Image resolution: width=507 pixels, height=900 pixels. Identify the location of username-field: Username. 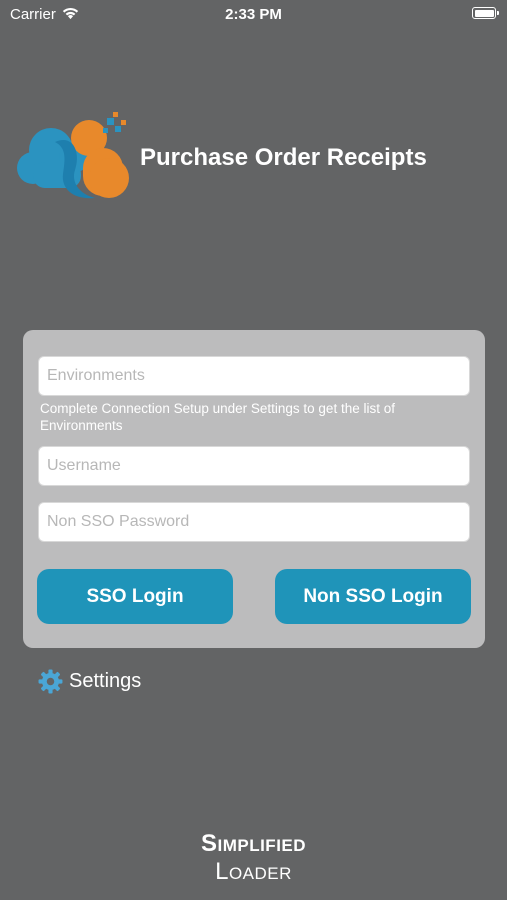
(254, 466).